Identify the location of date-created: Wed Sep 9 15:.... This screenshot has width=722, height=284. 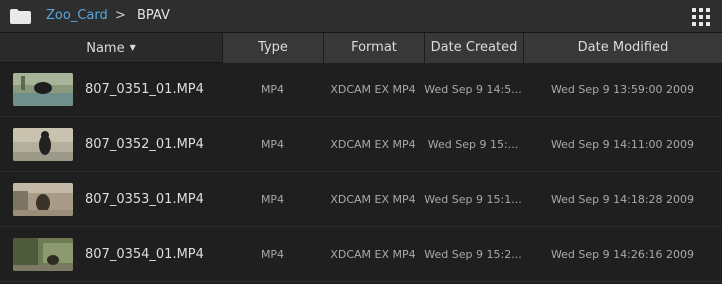
(473, 144).